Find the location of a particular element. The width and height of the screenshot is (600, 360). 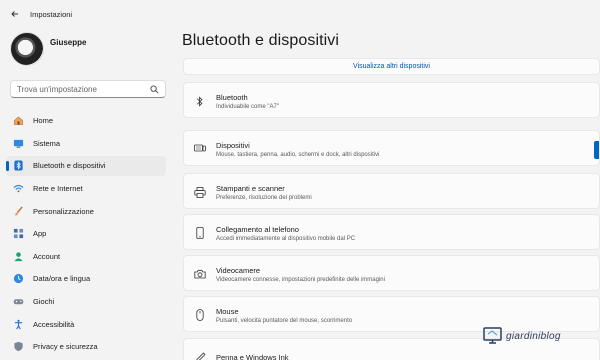

account-icon is located at coordinates (18, 256).